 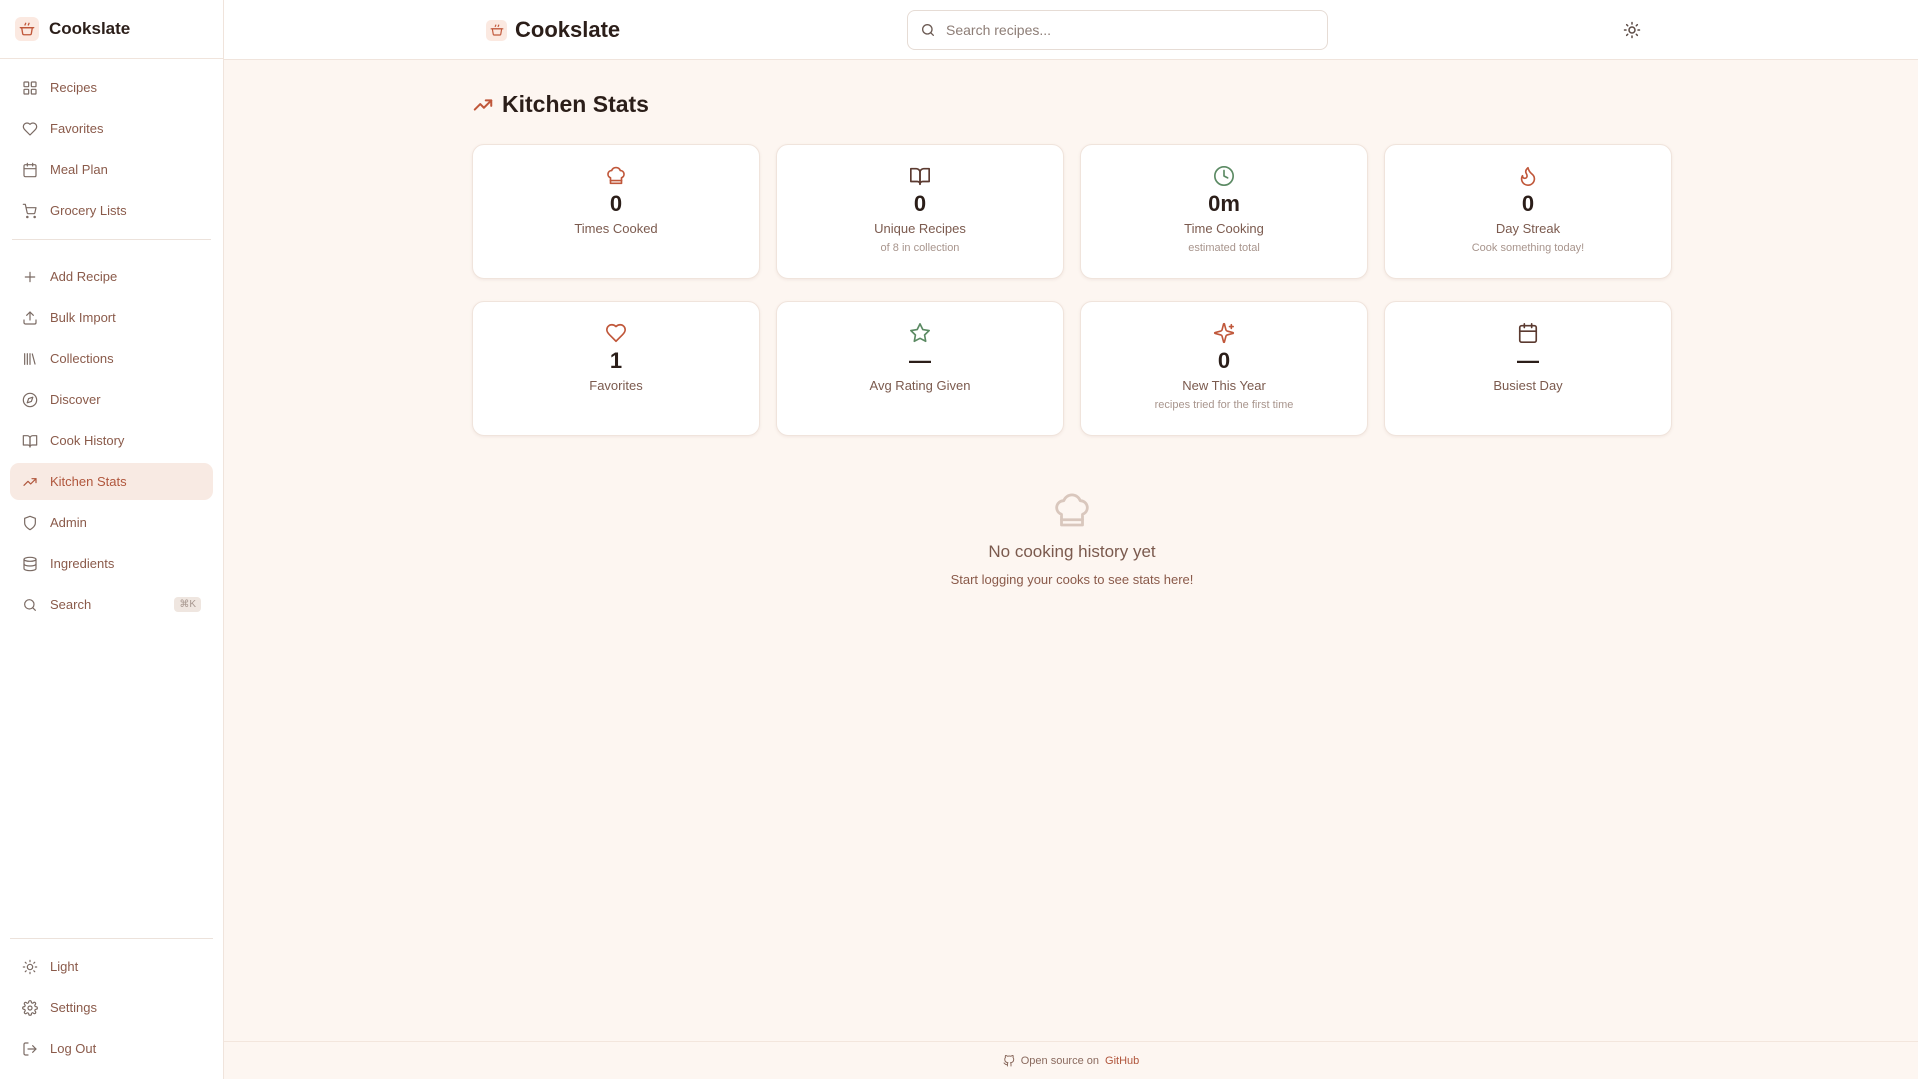 I want to click on stat-card-day-streak: 0 Day Streak Cook something today!, so click(x=1528, y=211).